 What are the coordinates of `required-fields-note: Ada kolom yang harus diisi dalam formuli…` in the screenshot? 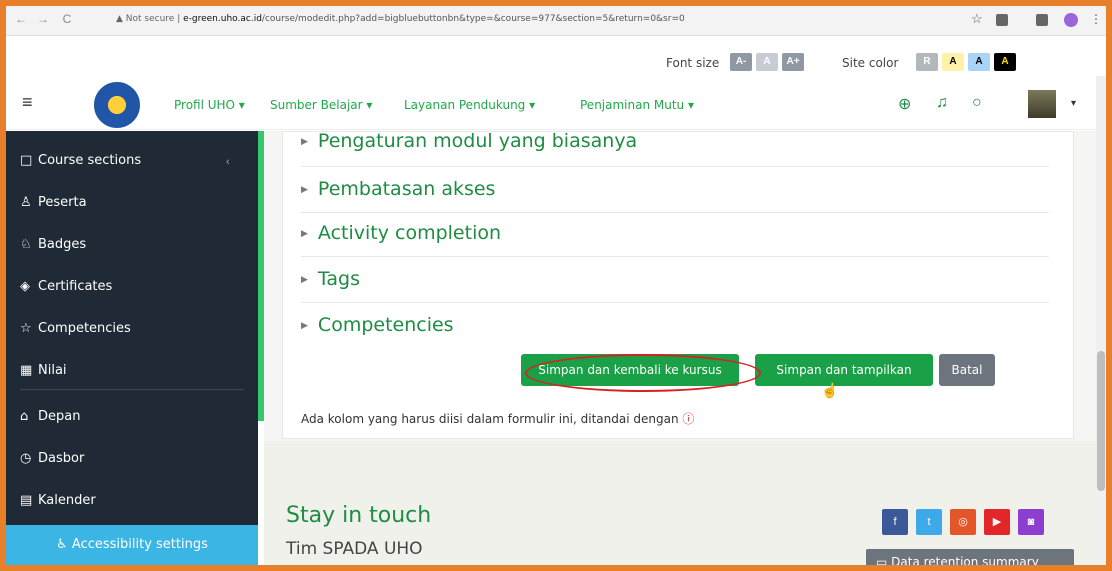 It's located at (497, 418).